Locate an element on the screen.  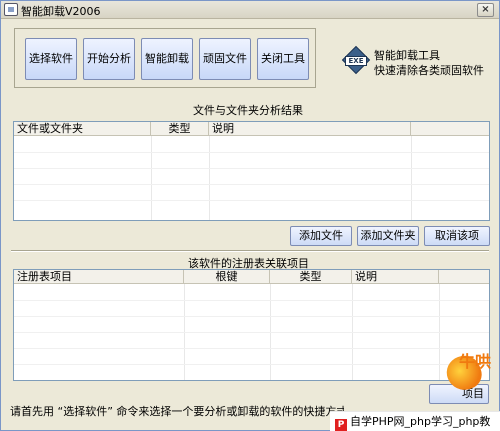
section-divider is located at coordinates (250, 251).